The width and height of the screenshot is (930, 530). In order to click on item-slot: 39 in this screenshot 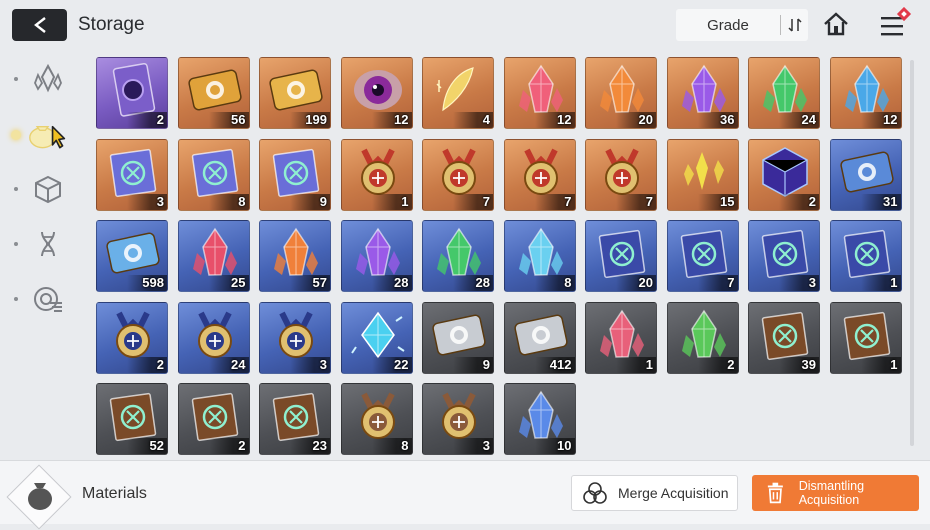, I will do `click(784, 337)`.